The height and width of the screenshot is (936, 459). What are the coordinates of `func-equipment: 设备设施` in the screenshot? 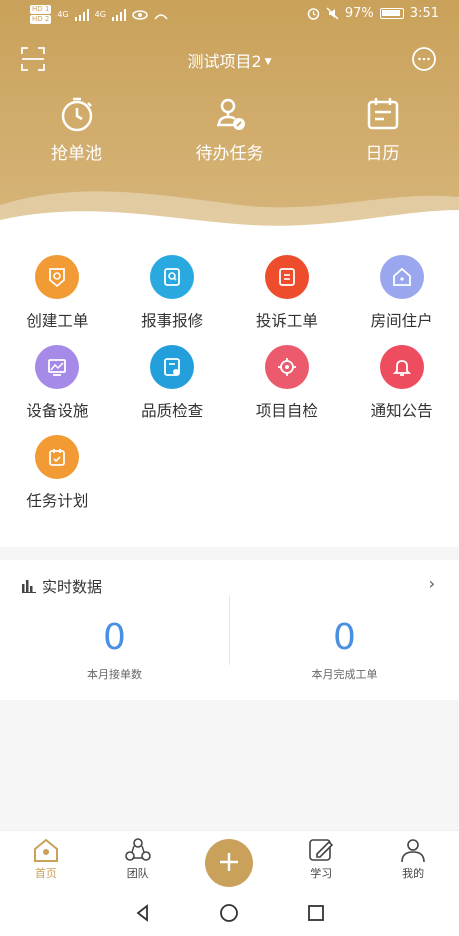 It's located at (57, 383).